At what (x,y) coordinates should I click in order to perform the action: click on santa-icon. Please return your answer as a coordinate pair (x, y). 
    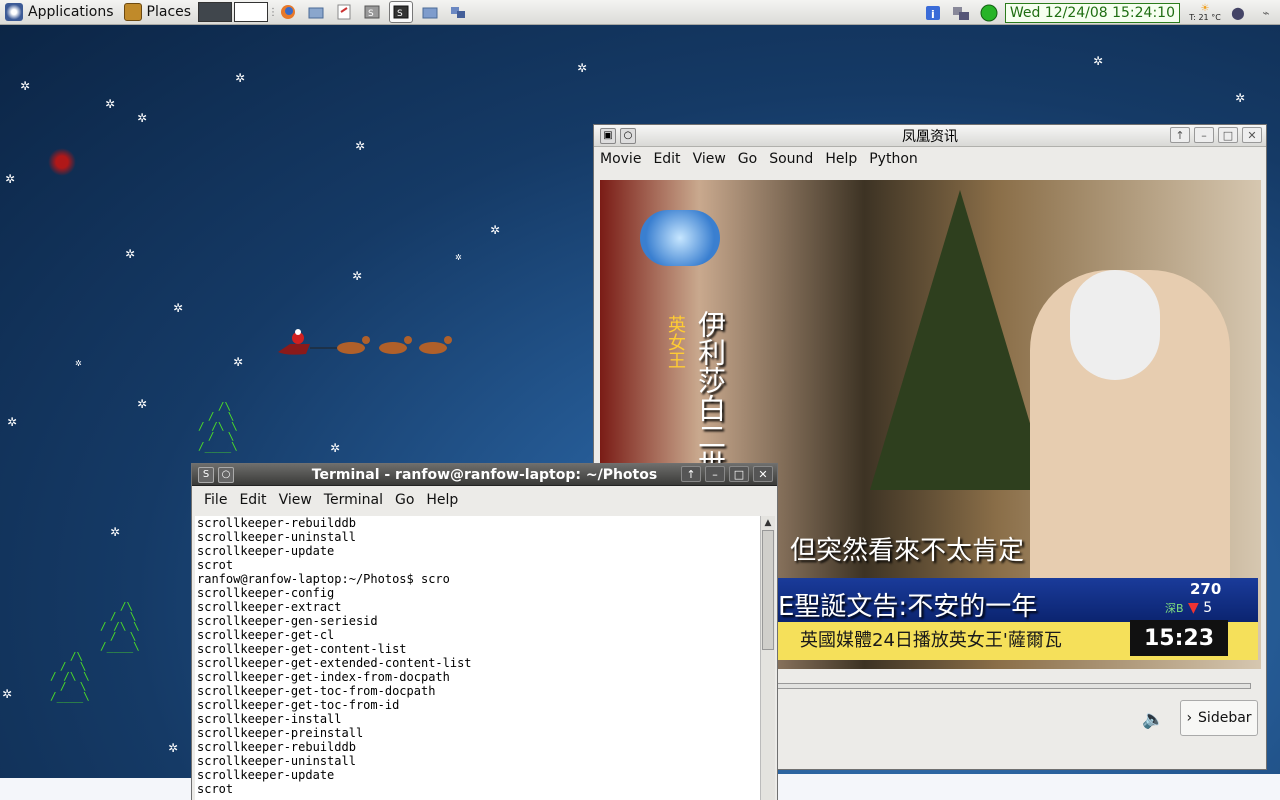
    Looking at the image, I should click on (62, 162).